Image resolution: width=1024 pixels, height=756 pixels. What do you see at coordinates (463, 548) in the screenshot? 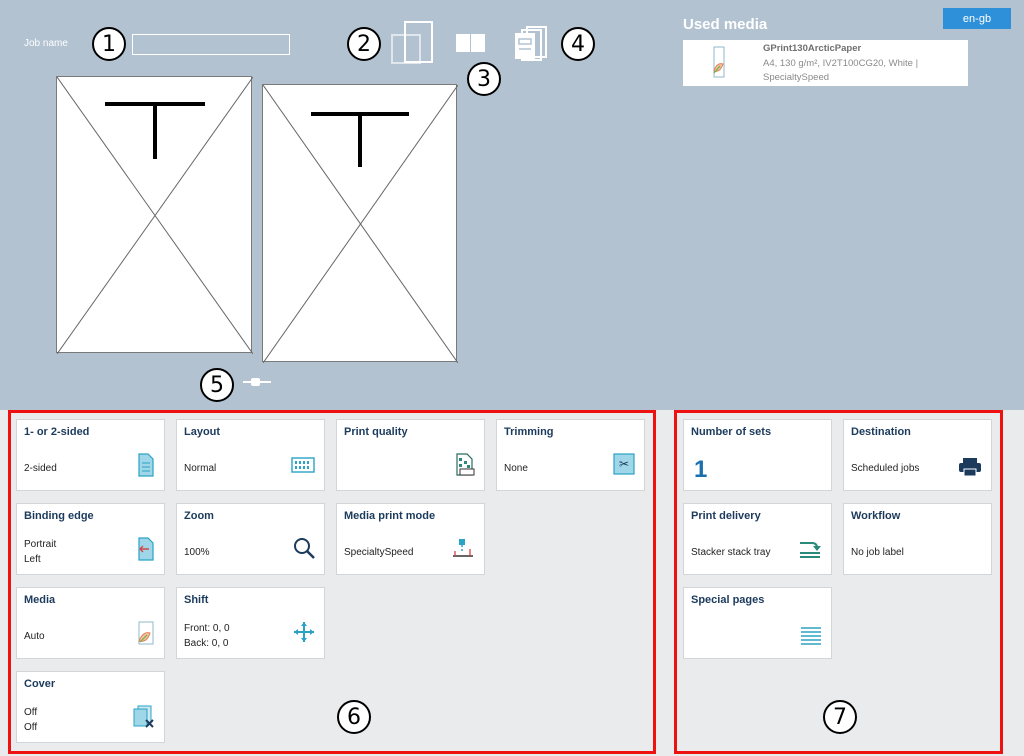
I see `media-print-mode-icon` at bounding box center [463, 548].